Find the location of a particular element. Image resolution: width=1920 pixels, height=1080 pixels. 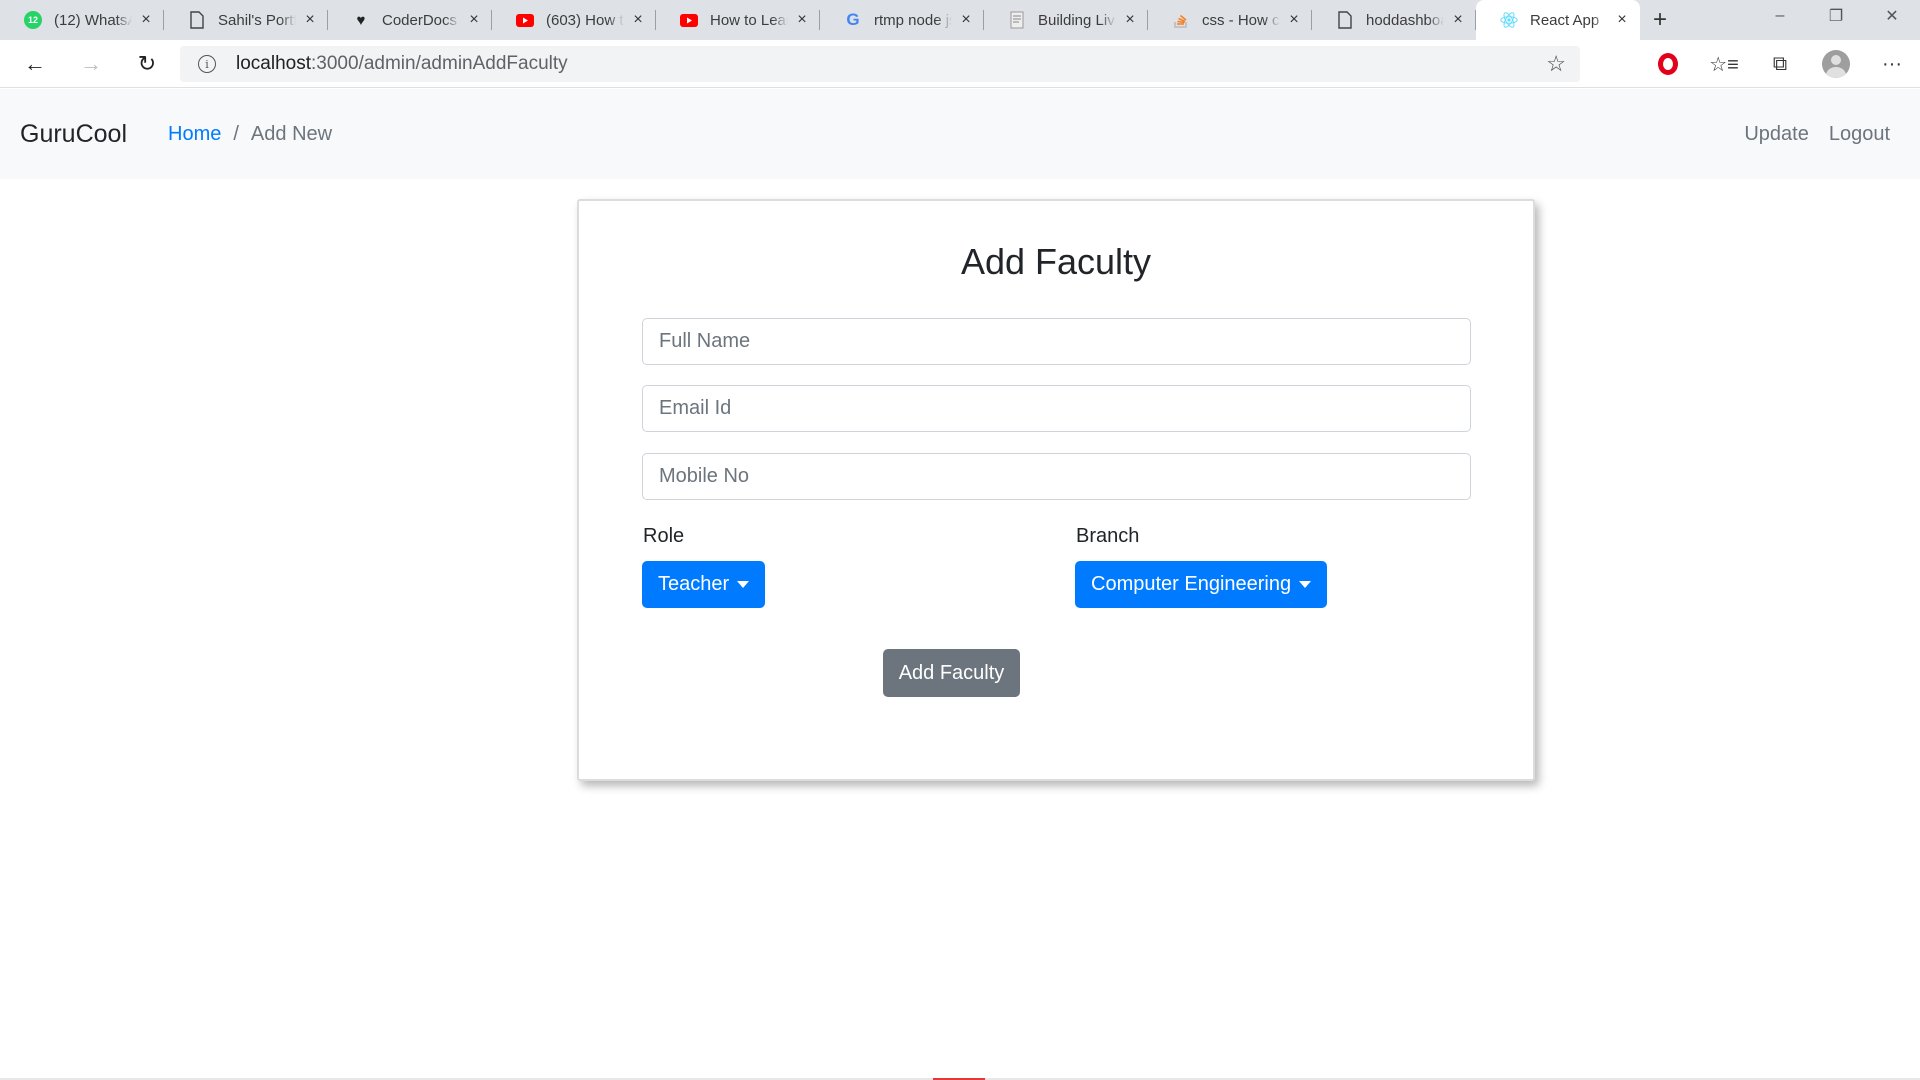

role-label: Role is located at coordinates (664, 536).